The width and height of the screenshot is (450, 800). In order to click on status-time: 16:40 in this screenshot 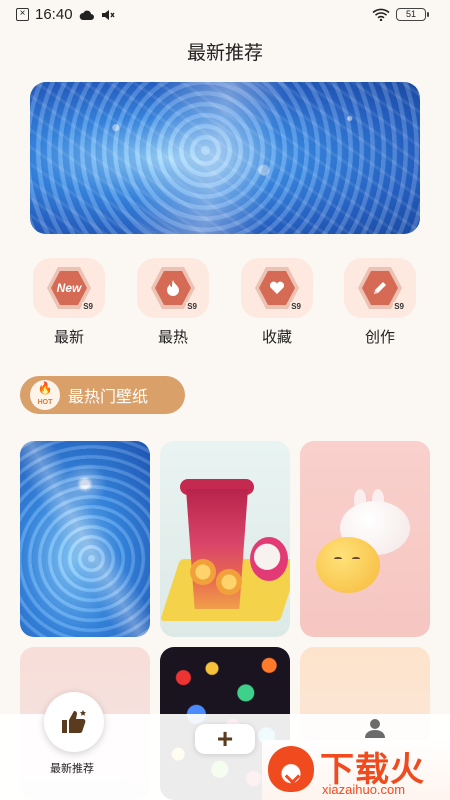, I will do `click(54, 14)`.